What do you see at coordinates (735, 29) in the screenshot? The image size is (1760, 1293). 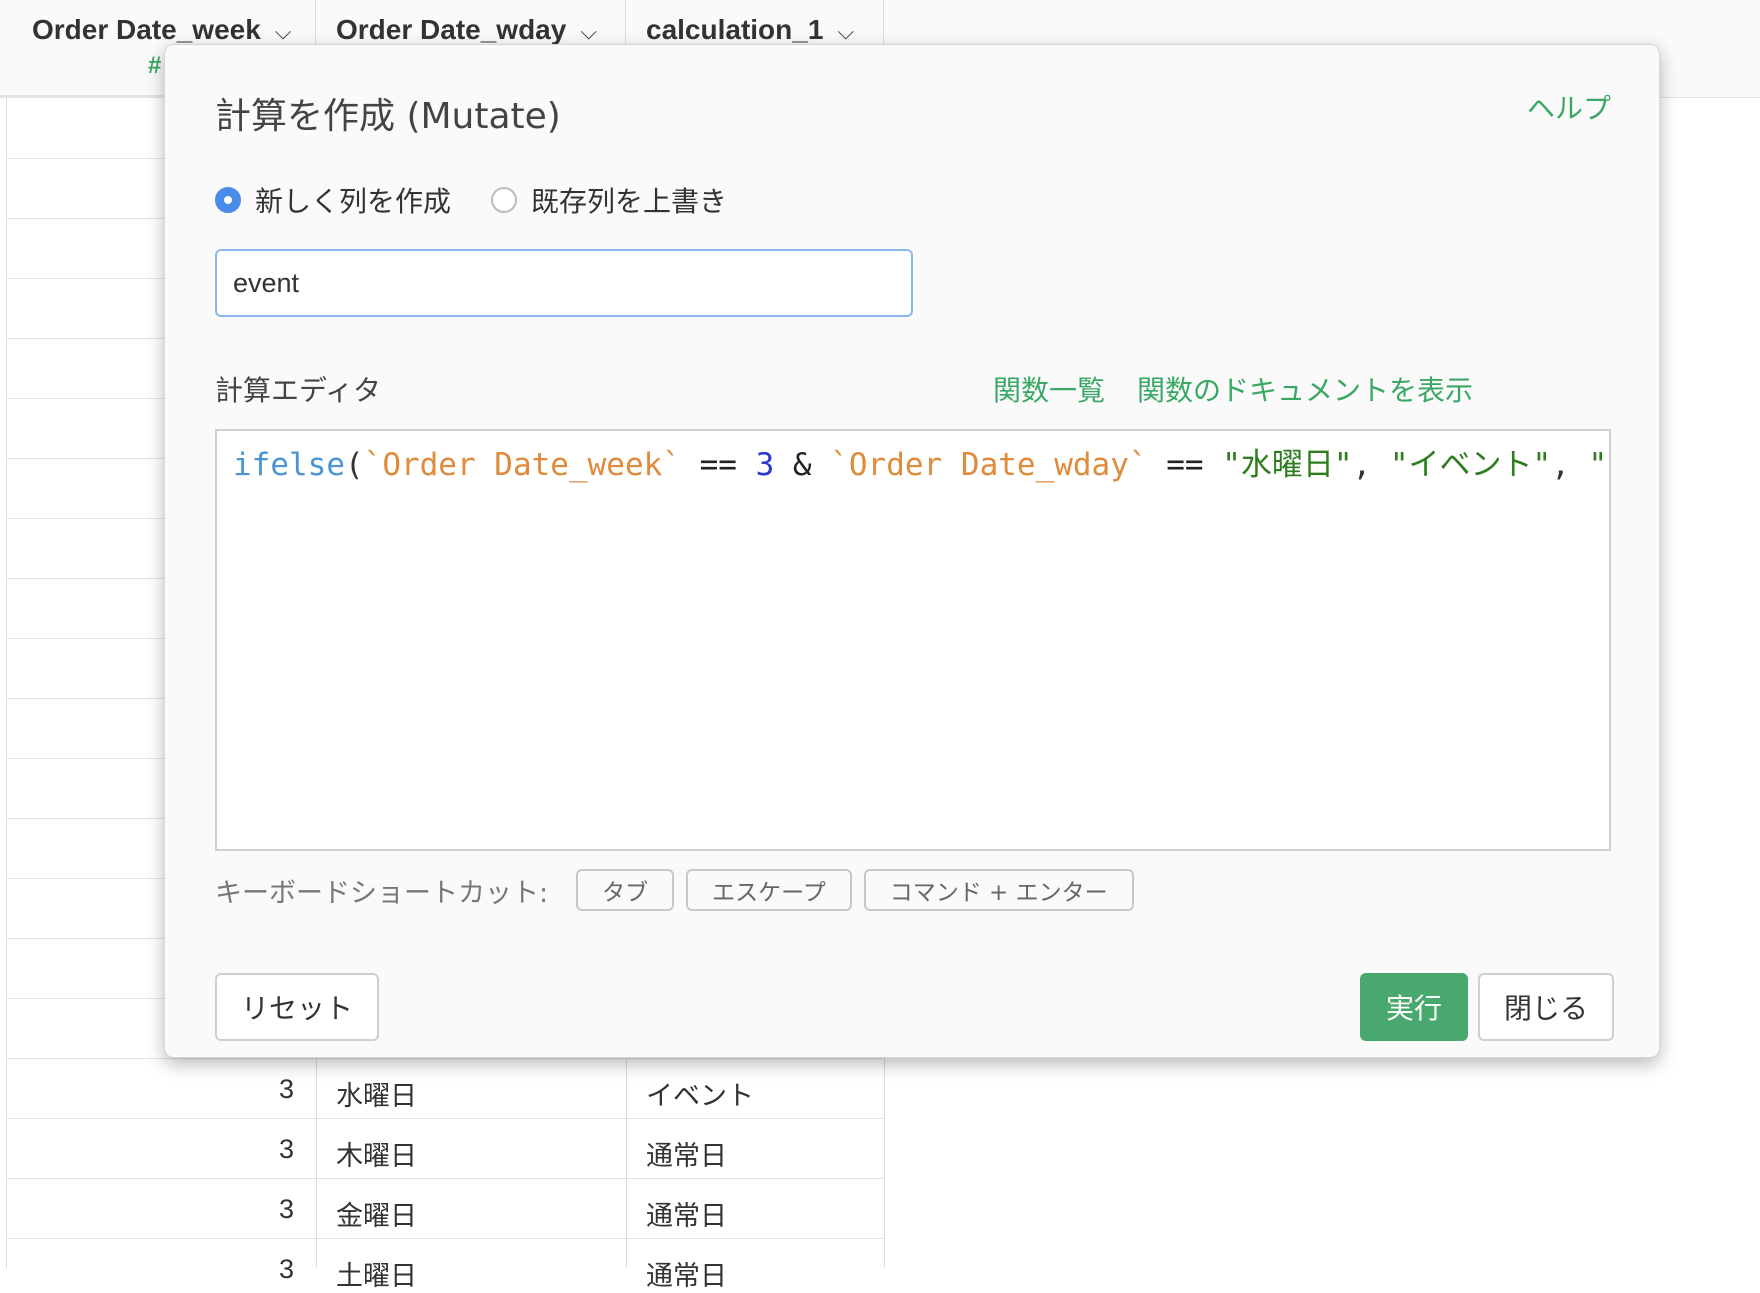 I see `column-header-label: calculation_1` at bounding box center [735, 29].